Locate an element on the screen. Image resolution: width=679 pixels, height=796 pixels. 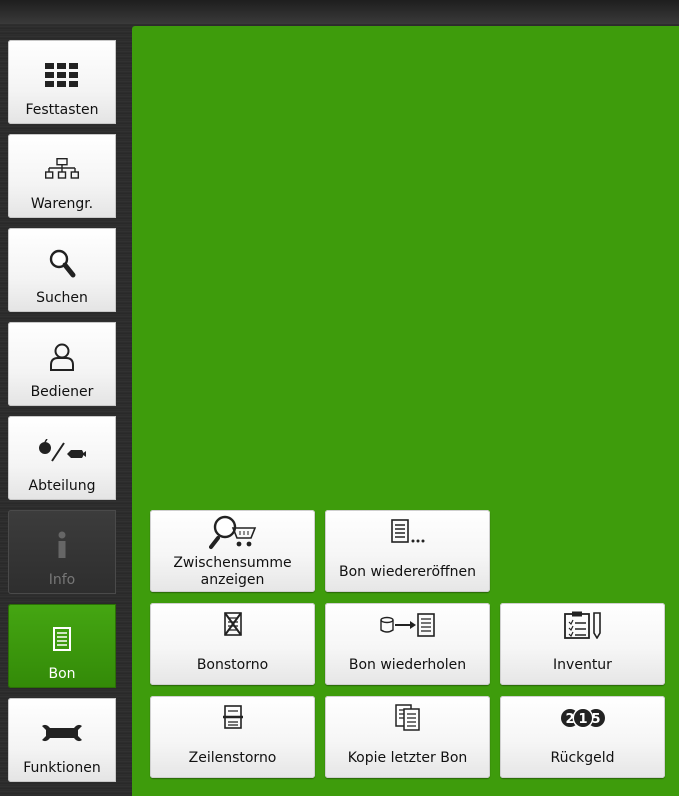
repeat-receipt-label: Bon wiederholen is located at coordinates (407, 664).